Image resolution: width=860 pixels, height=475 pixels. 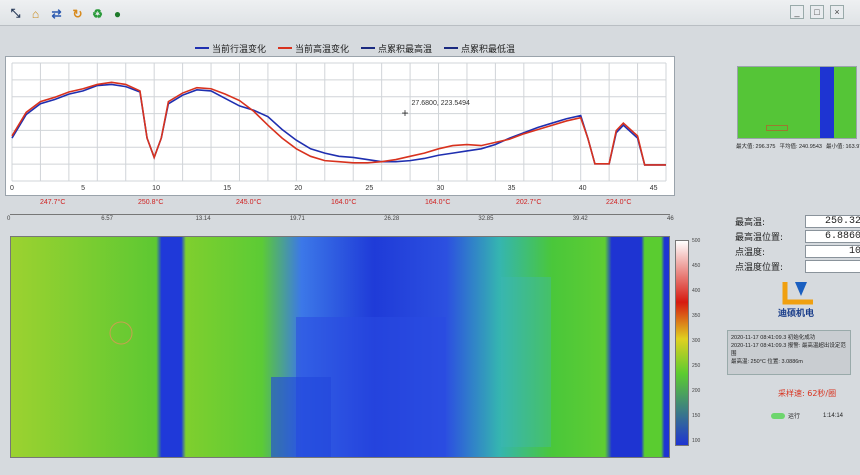 What do you see at coordinates (53, 202) in the screenshot?
I see `max-temp-marker-label: 247.7°C` at bounding box center [53, 202].